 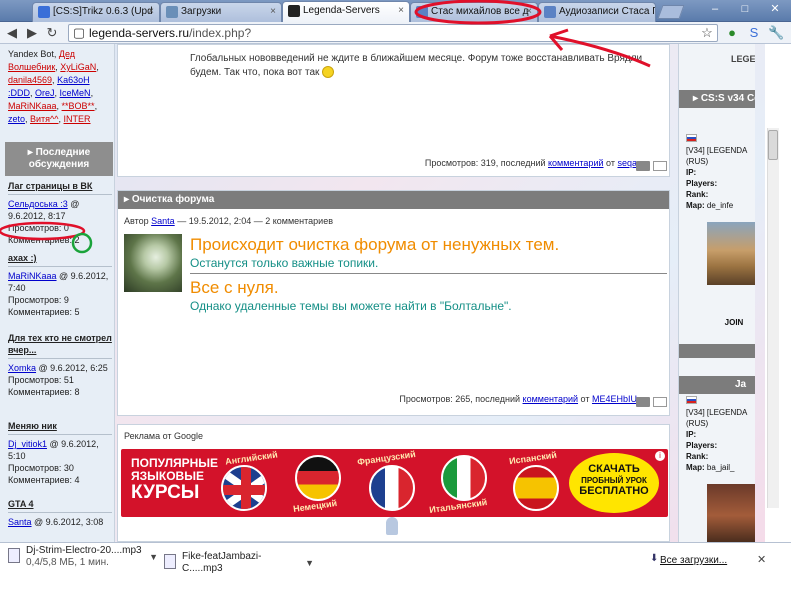 What do you see at coordinates (60, 259) in the screenshot?
I see `discussion-title: ахах :)` at bounding box center [60, 259].